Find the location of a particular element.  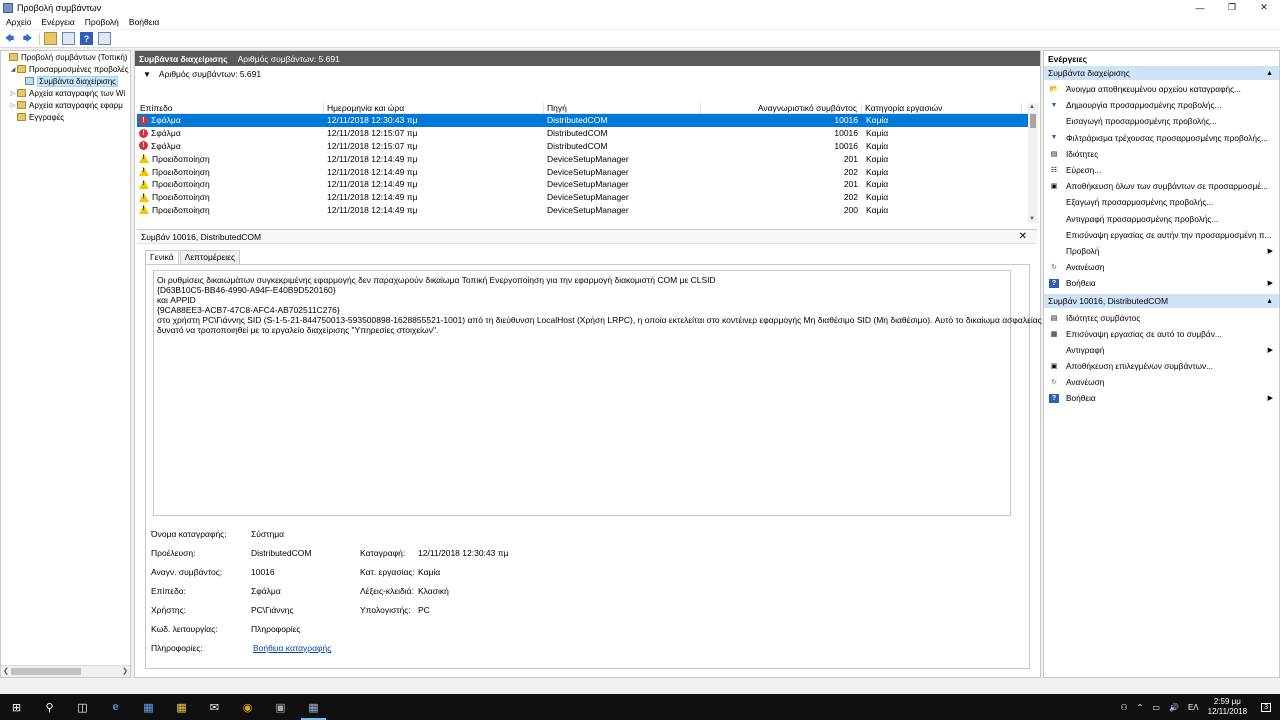

event-log-help-link: Βοήθεια καταγραφής is located at coordinates (292, 648).